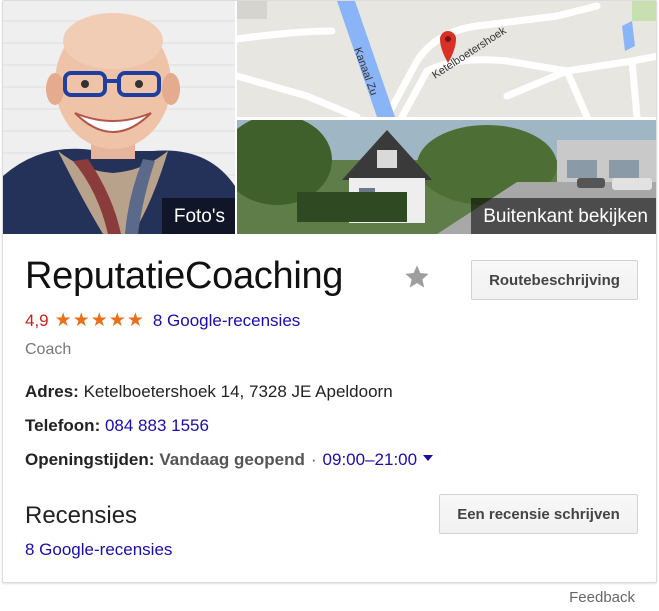 The width and height of the screenshot is (659, 611). What do you see at coordinates (37, 320) in the screenshot?
I see `rating-value: 4,9` at bounding box center [37, 320].